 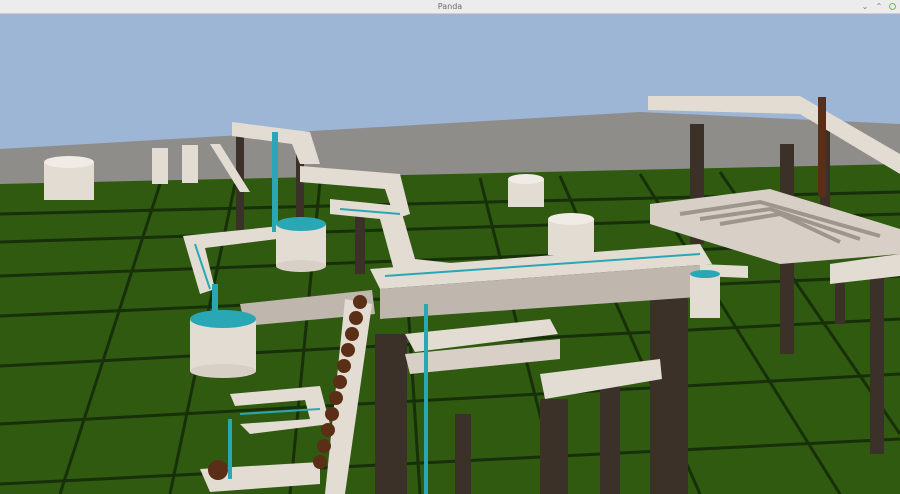 I want to click on maximize-button: ⌃, so click(x=879, y=6).